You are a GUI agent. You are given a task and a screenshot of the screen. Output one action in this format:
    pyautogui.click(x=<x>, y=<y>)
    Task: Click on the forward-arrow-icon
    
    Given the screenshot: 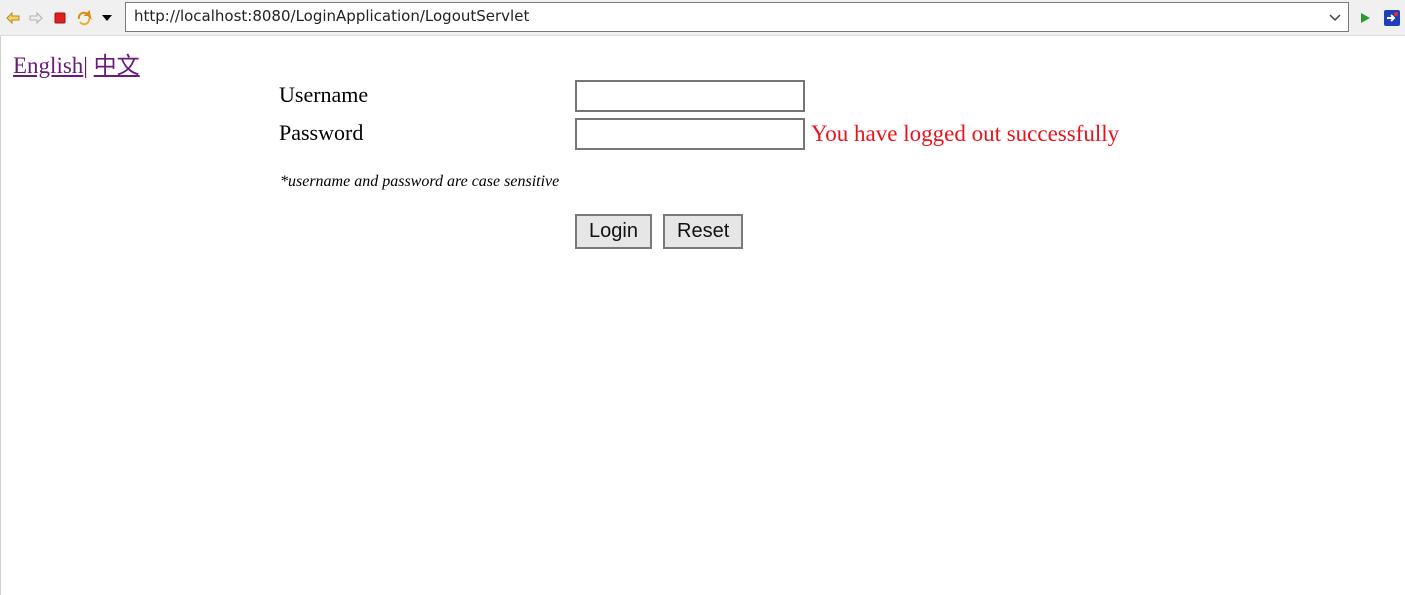 What is the action you would take?
    pyautogui.click(x=36, y=18)
    